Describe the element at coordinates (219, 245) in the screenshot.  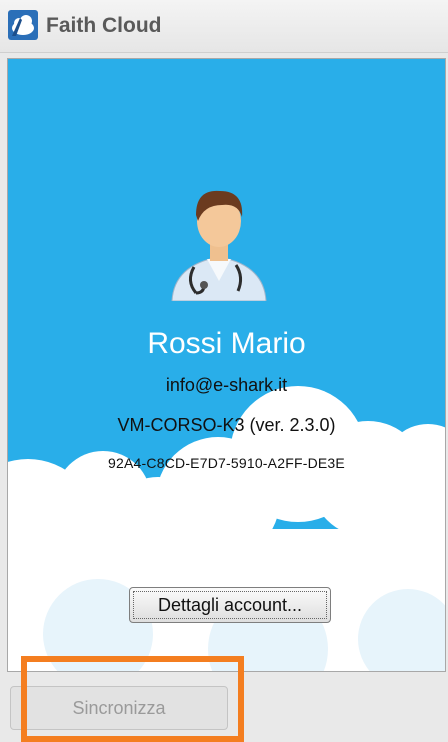
I see `doctor-avatar-icon` at that location.